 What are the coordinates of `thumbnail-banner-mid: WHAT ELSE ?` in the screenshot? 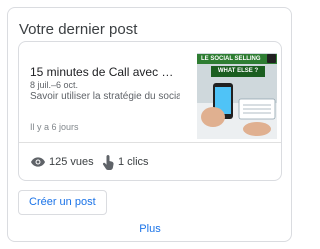 It's located at (238, 71).